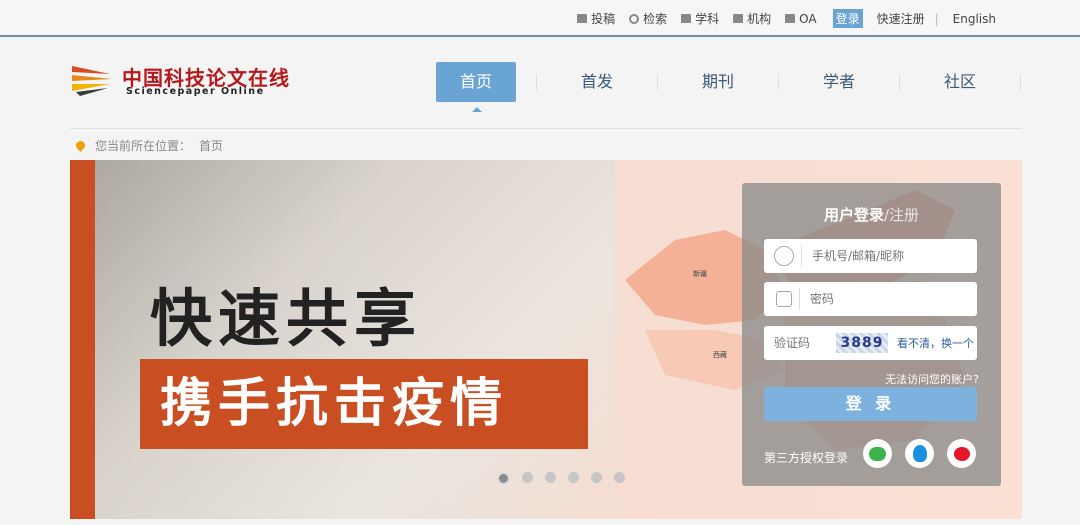 The height and width of the screenshot is (525, 1080). What do you see at coordinates (634, 18) in the screenshot?
I see `search-icon` at bounding box center [634, 18].